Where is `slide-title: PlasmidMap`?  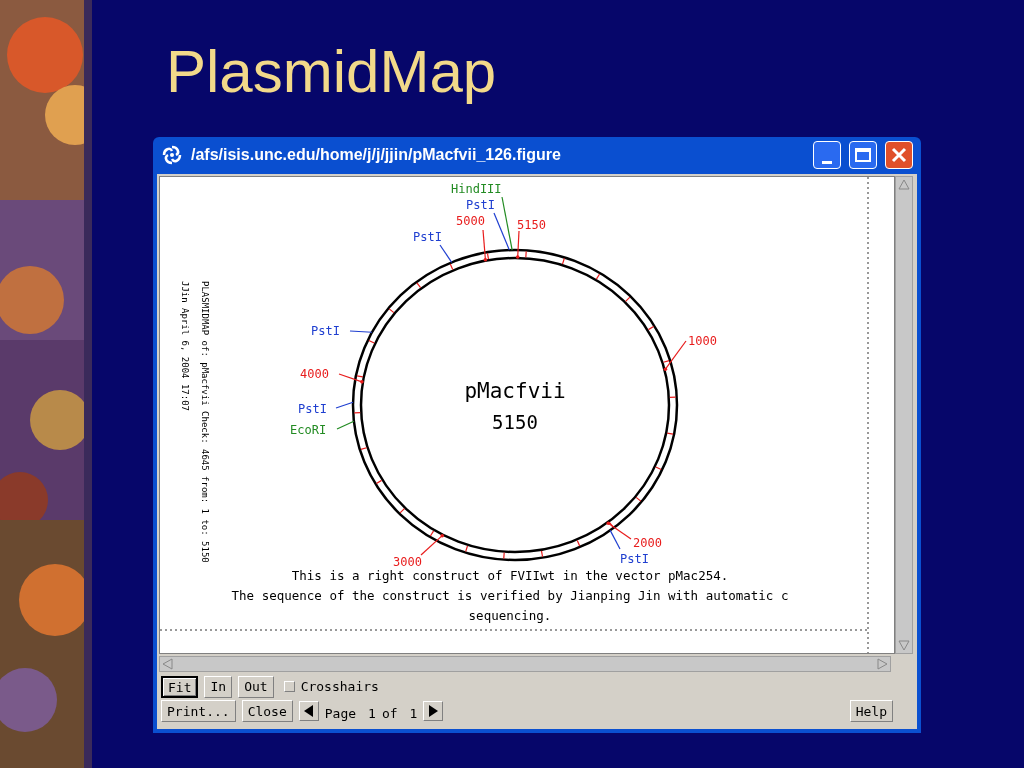 slide-title: PlasmidMap is located at coordinates (331, 72).